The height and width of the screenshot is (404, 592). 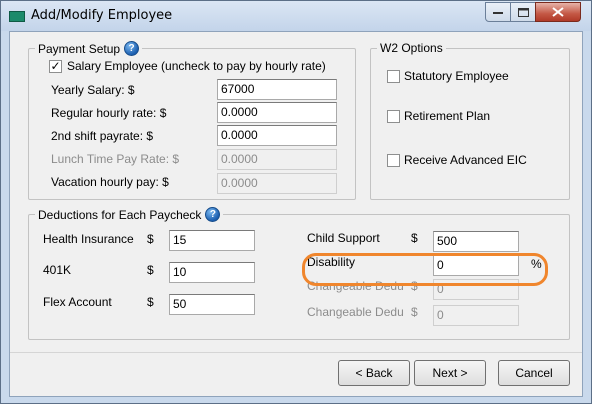 I want to click on deductions-legend: Deductions for Each Paycheck ?, so click(x=129, y=214).